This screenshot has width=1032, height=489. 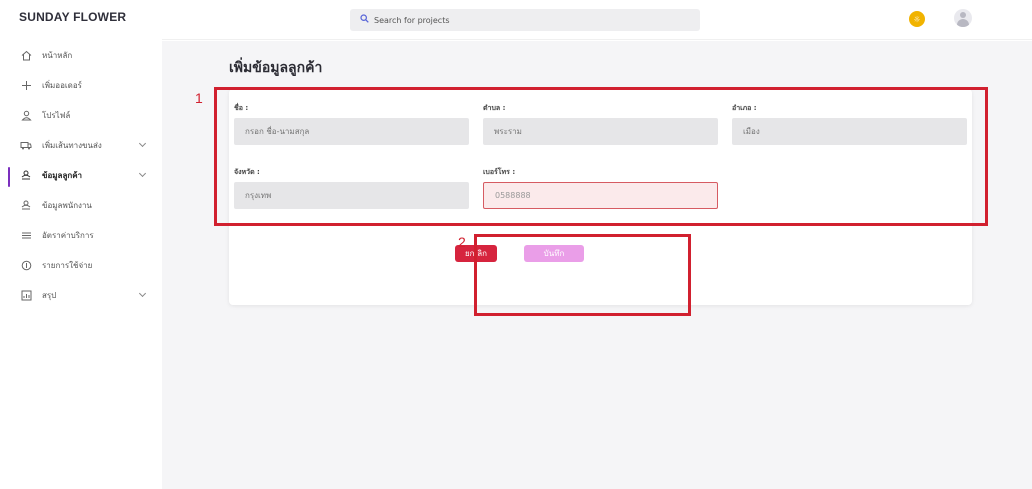 I want to click on sidebar-item-customers: ข้อมูลลูกค้า, so click(x=81, y=175).